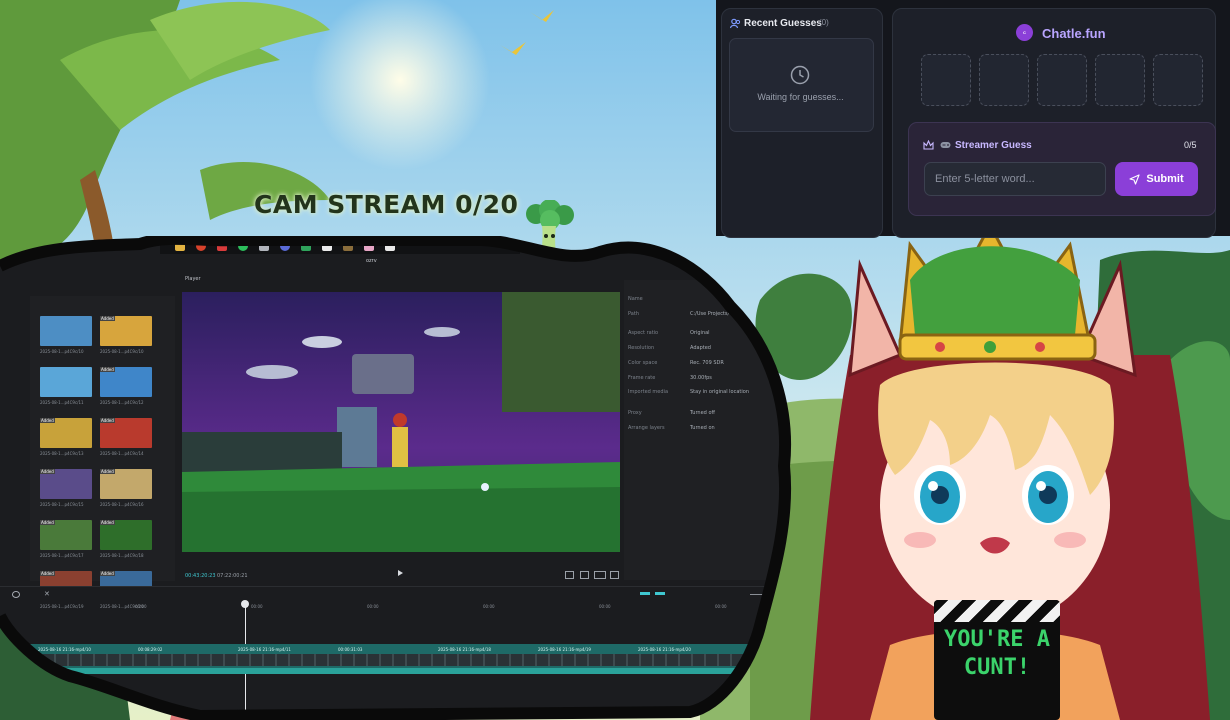 The height and width of the screenshot is (720, 1230). What do you see at coordinates (62, 555) in the screenshot?
I see `media-label: 2025-08-1...p4C9c/17` at bounding box center [62, 555].